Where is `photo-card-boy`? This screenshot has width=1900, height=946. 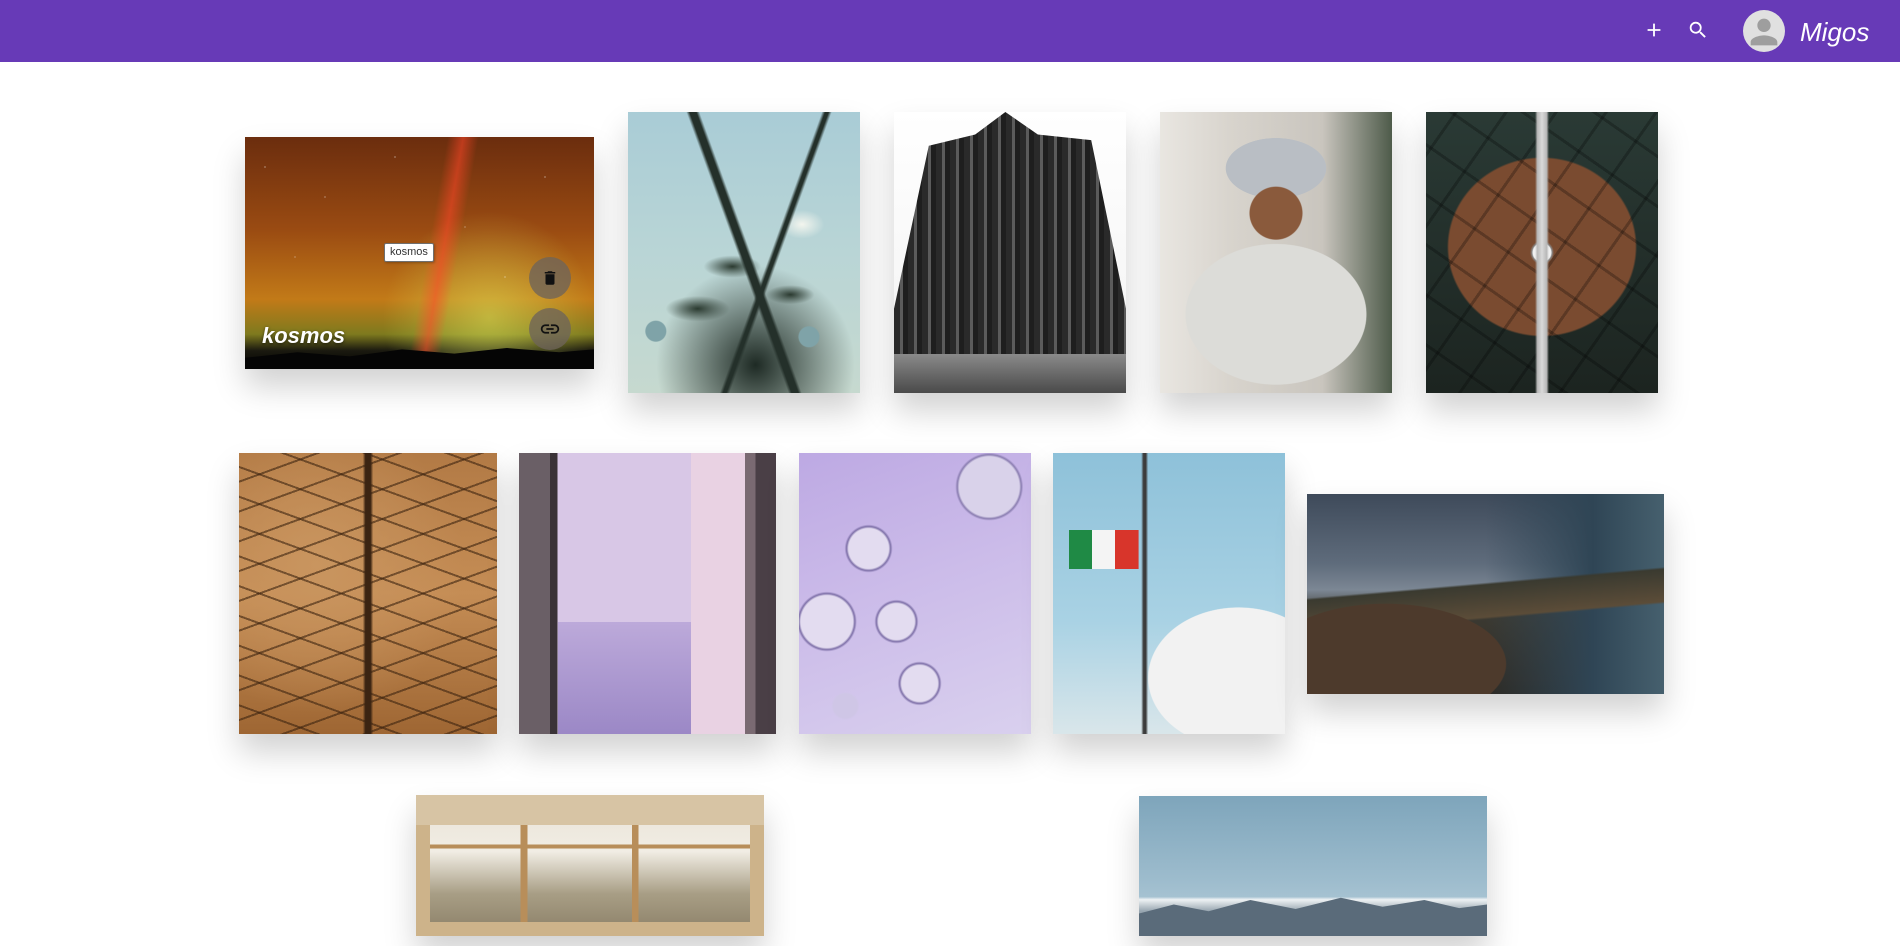
photo-card-boy is located at coordinates (1276, 252).